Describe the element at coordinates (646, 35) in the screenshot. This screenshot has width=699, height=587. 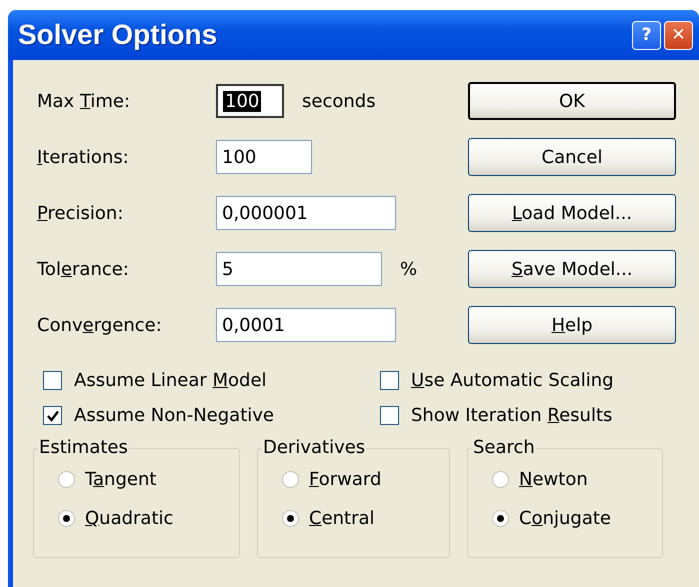
I see `help-button: ?` at that location.